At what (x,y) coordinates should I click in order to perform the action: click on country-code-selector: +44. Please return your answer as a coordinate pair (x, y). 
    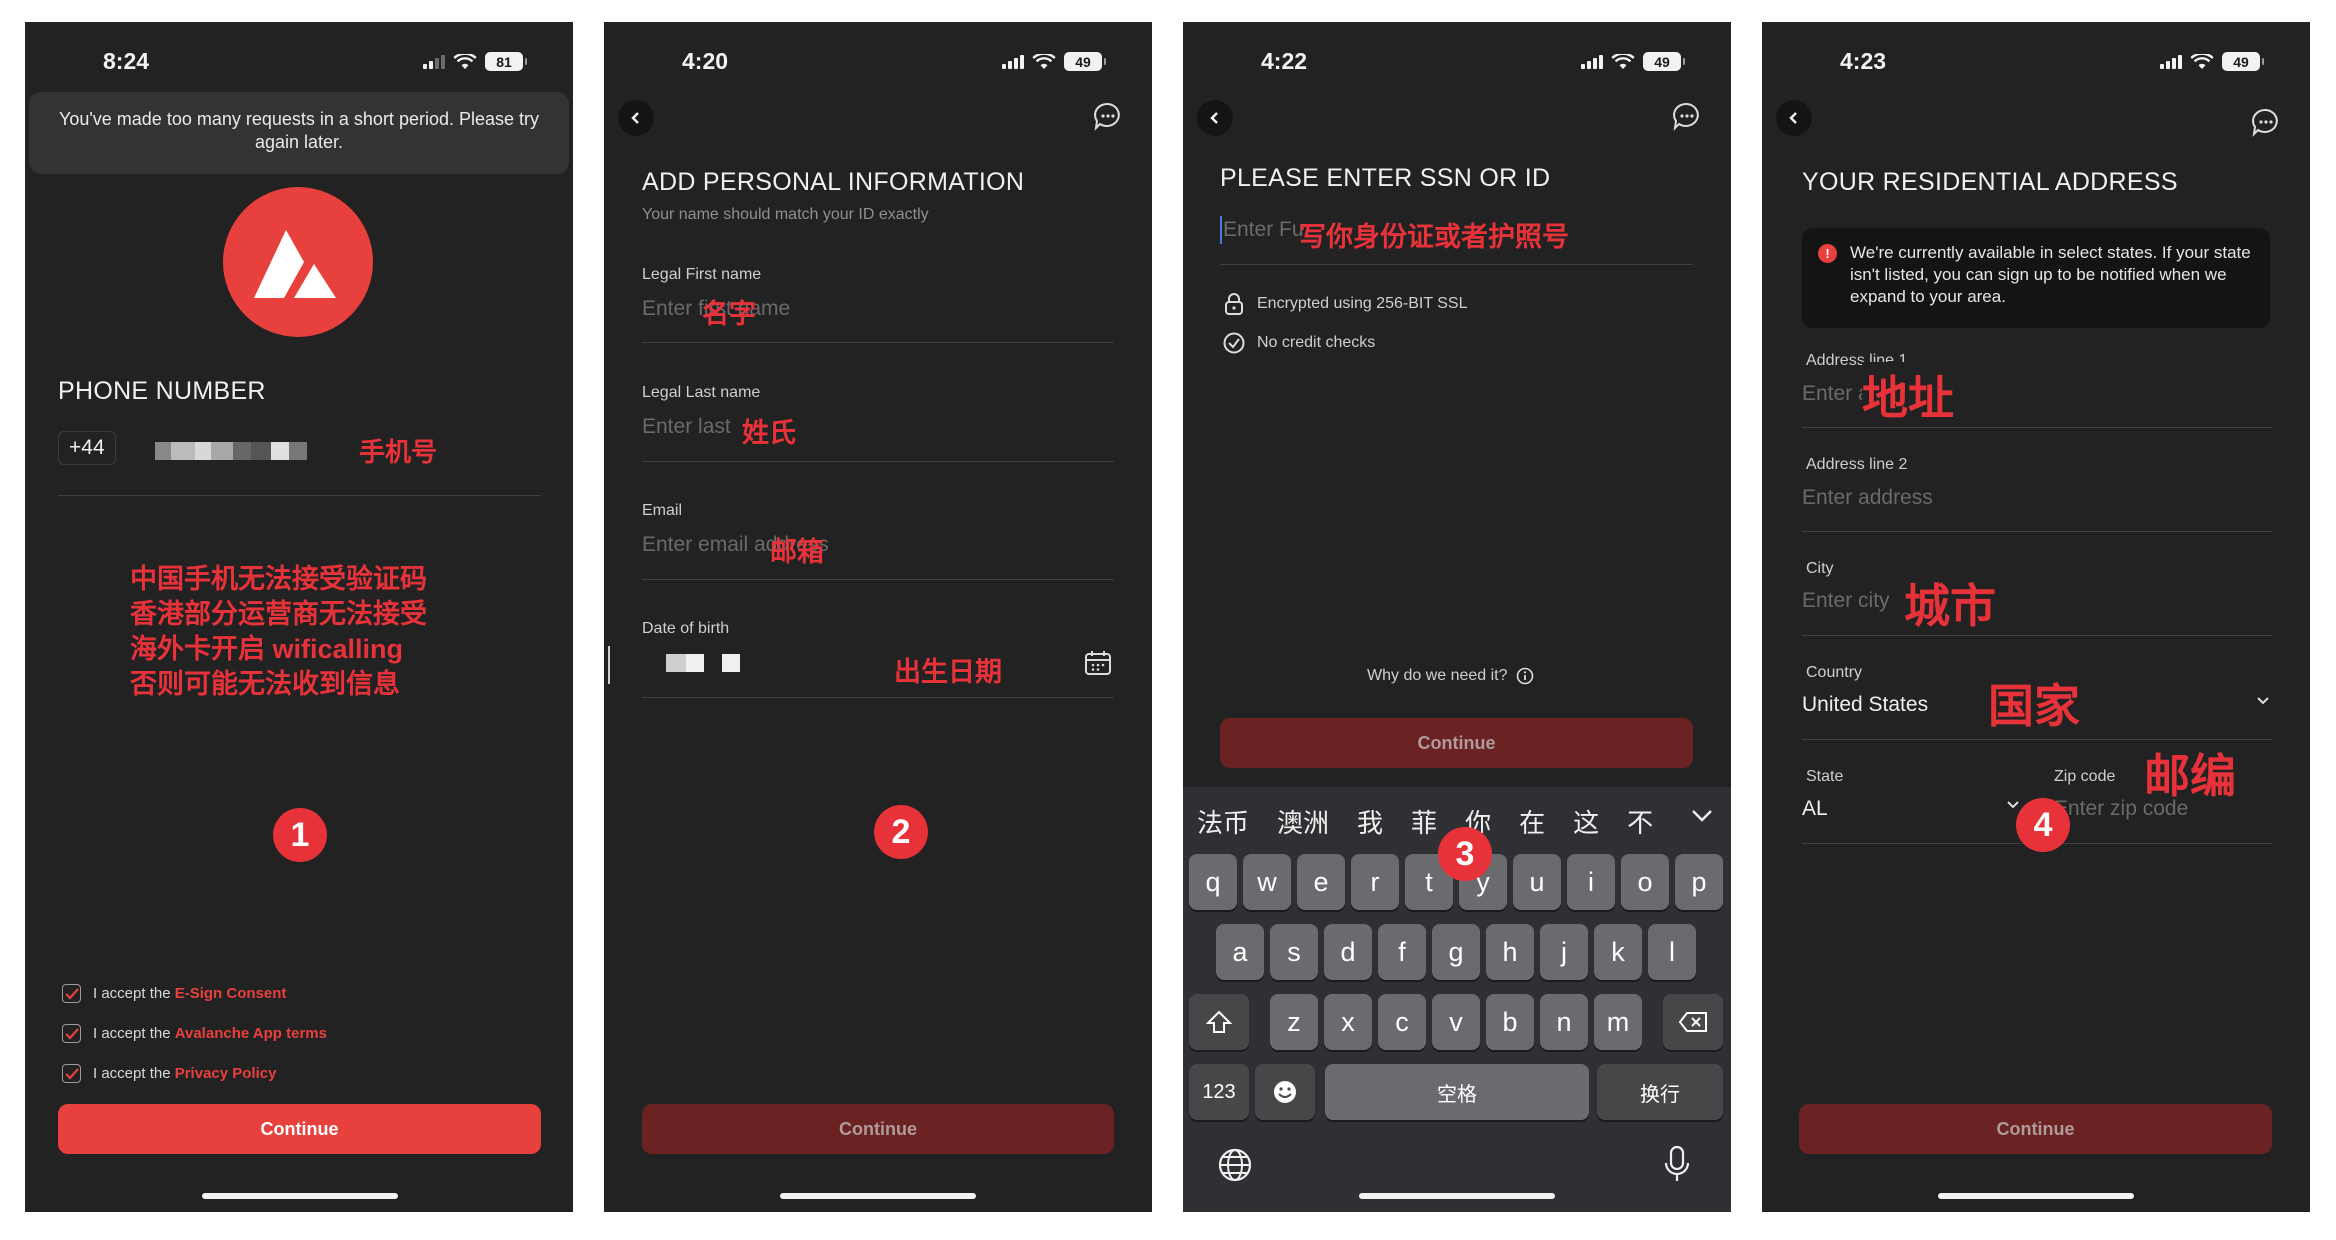
    Looking at the image, I should click on (87, 448).